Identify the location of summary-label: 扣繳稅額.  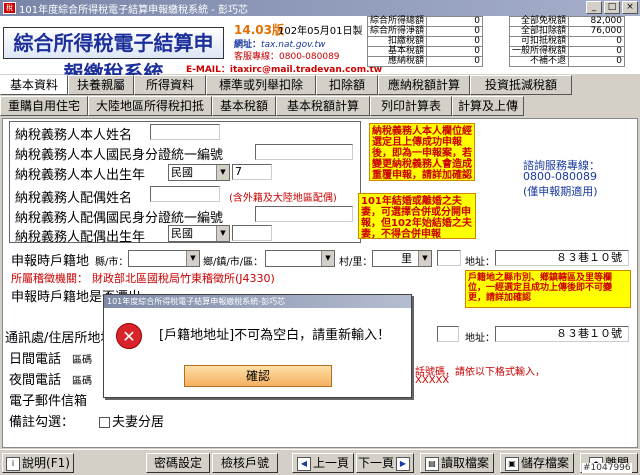
(397, 41).